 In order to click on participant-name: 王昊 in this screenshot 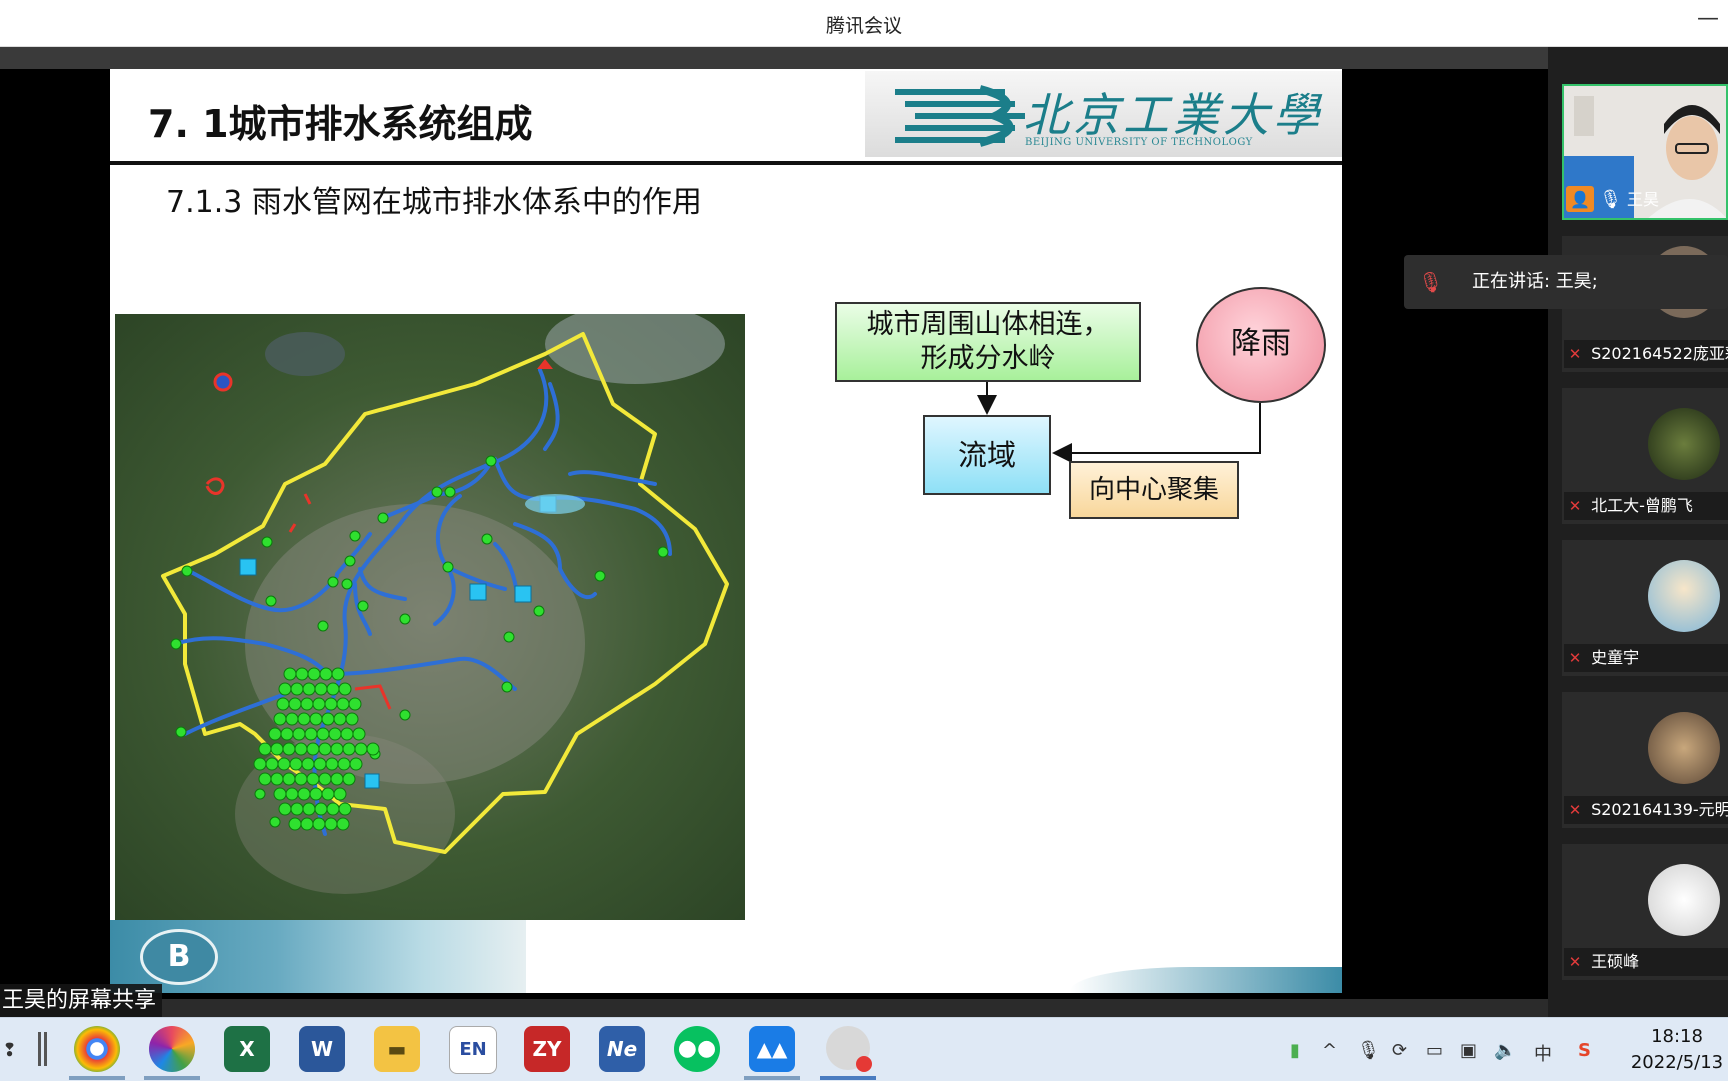, I will do `click(1643, 199)`.